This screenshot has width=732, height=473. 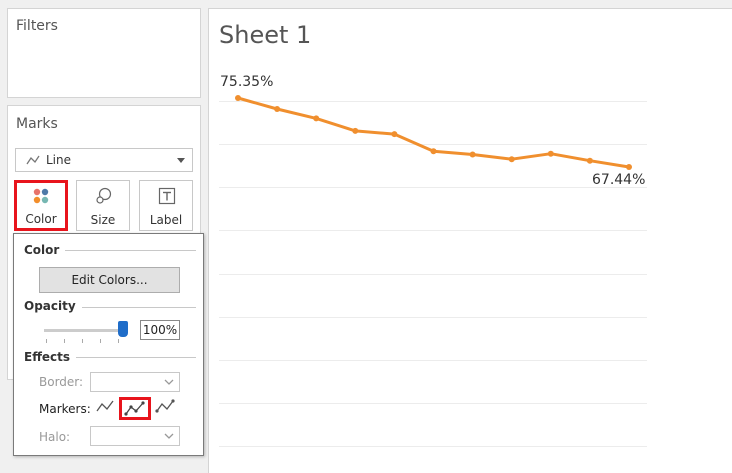 What do you see at coordinates (104, 160) in the screenshot?
I see `mark-type-dropdown: Line` at bounding box center [104, 160].